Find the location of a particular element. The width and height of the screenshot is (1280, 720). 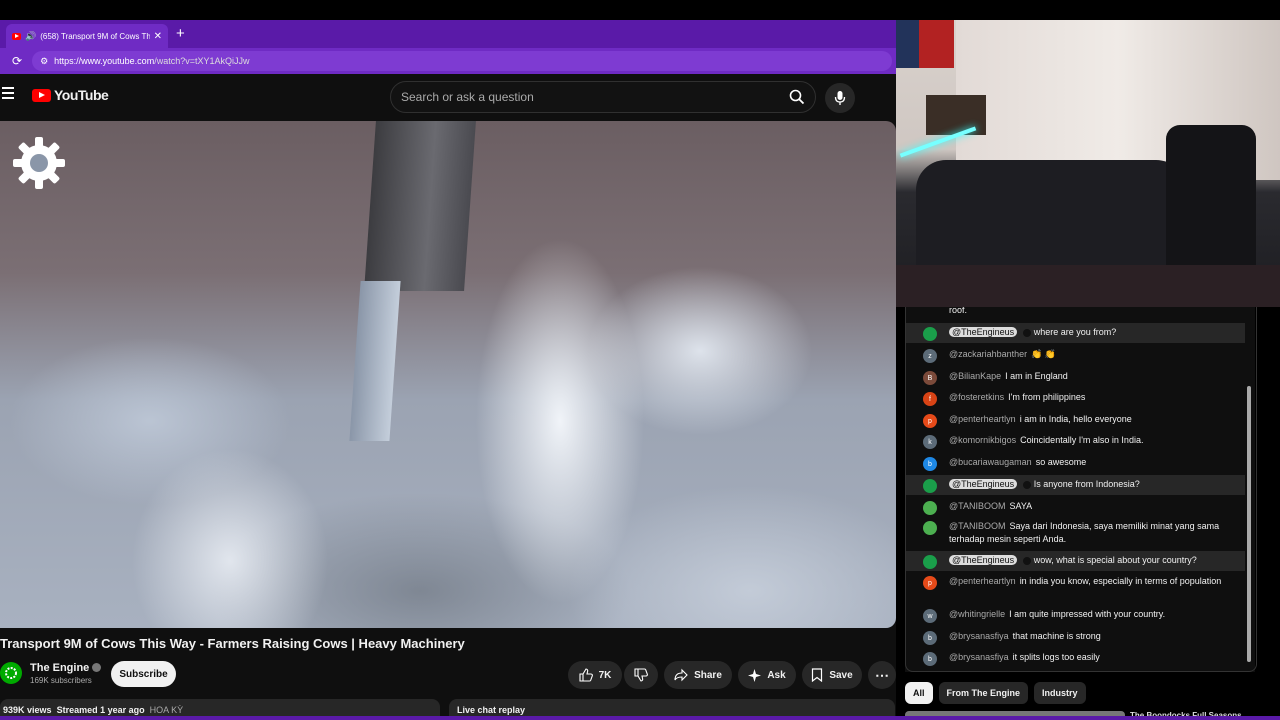

browser-tab: 🔊 (658) Transport 9M of Cows Th ✕ is located at coordinates (87, 36).